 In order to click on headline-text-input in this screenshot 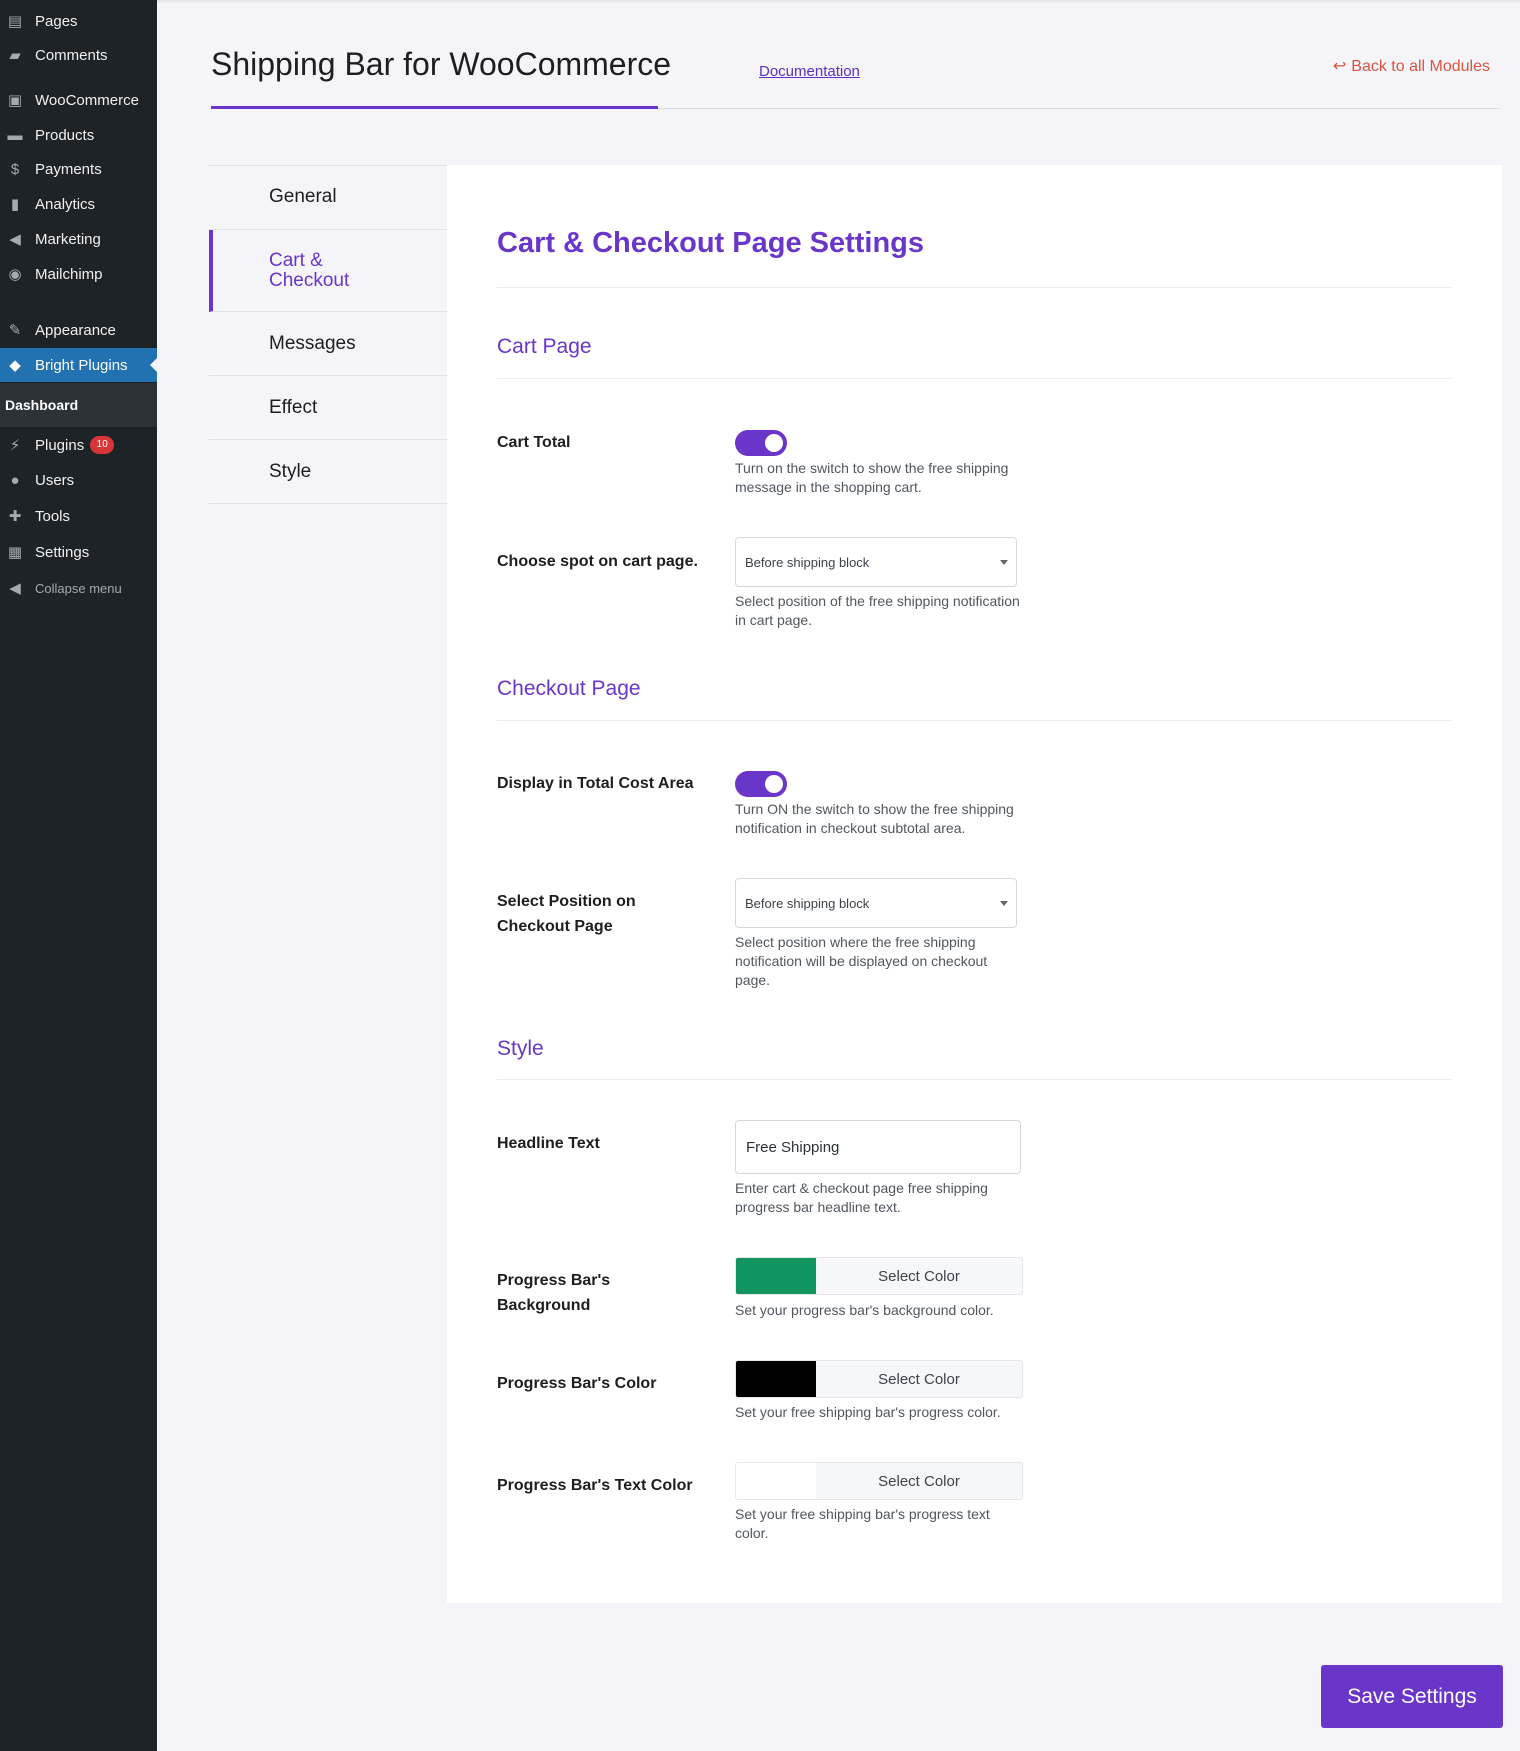, I will do `click(878, 1147)`.